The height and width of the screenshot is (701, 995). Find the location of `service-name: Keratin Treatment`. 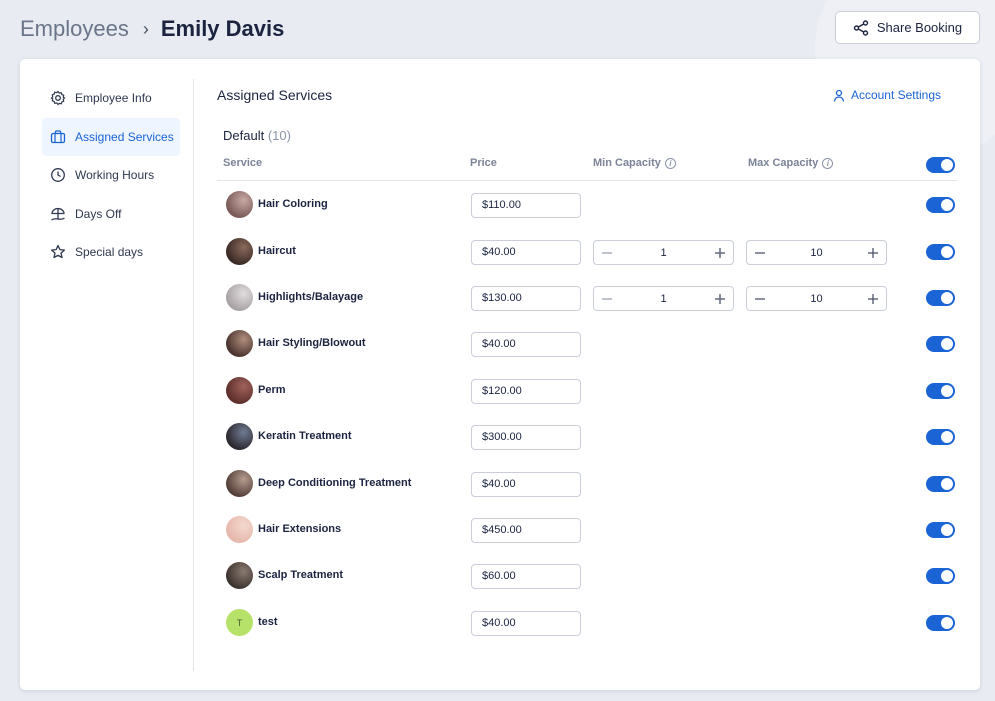

service-name: Keratin Treatment is located at coordinates (305, 436).